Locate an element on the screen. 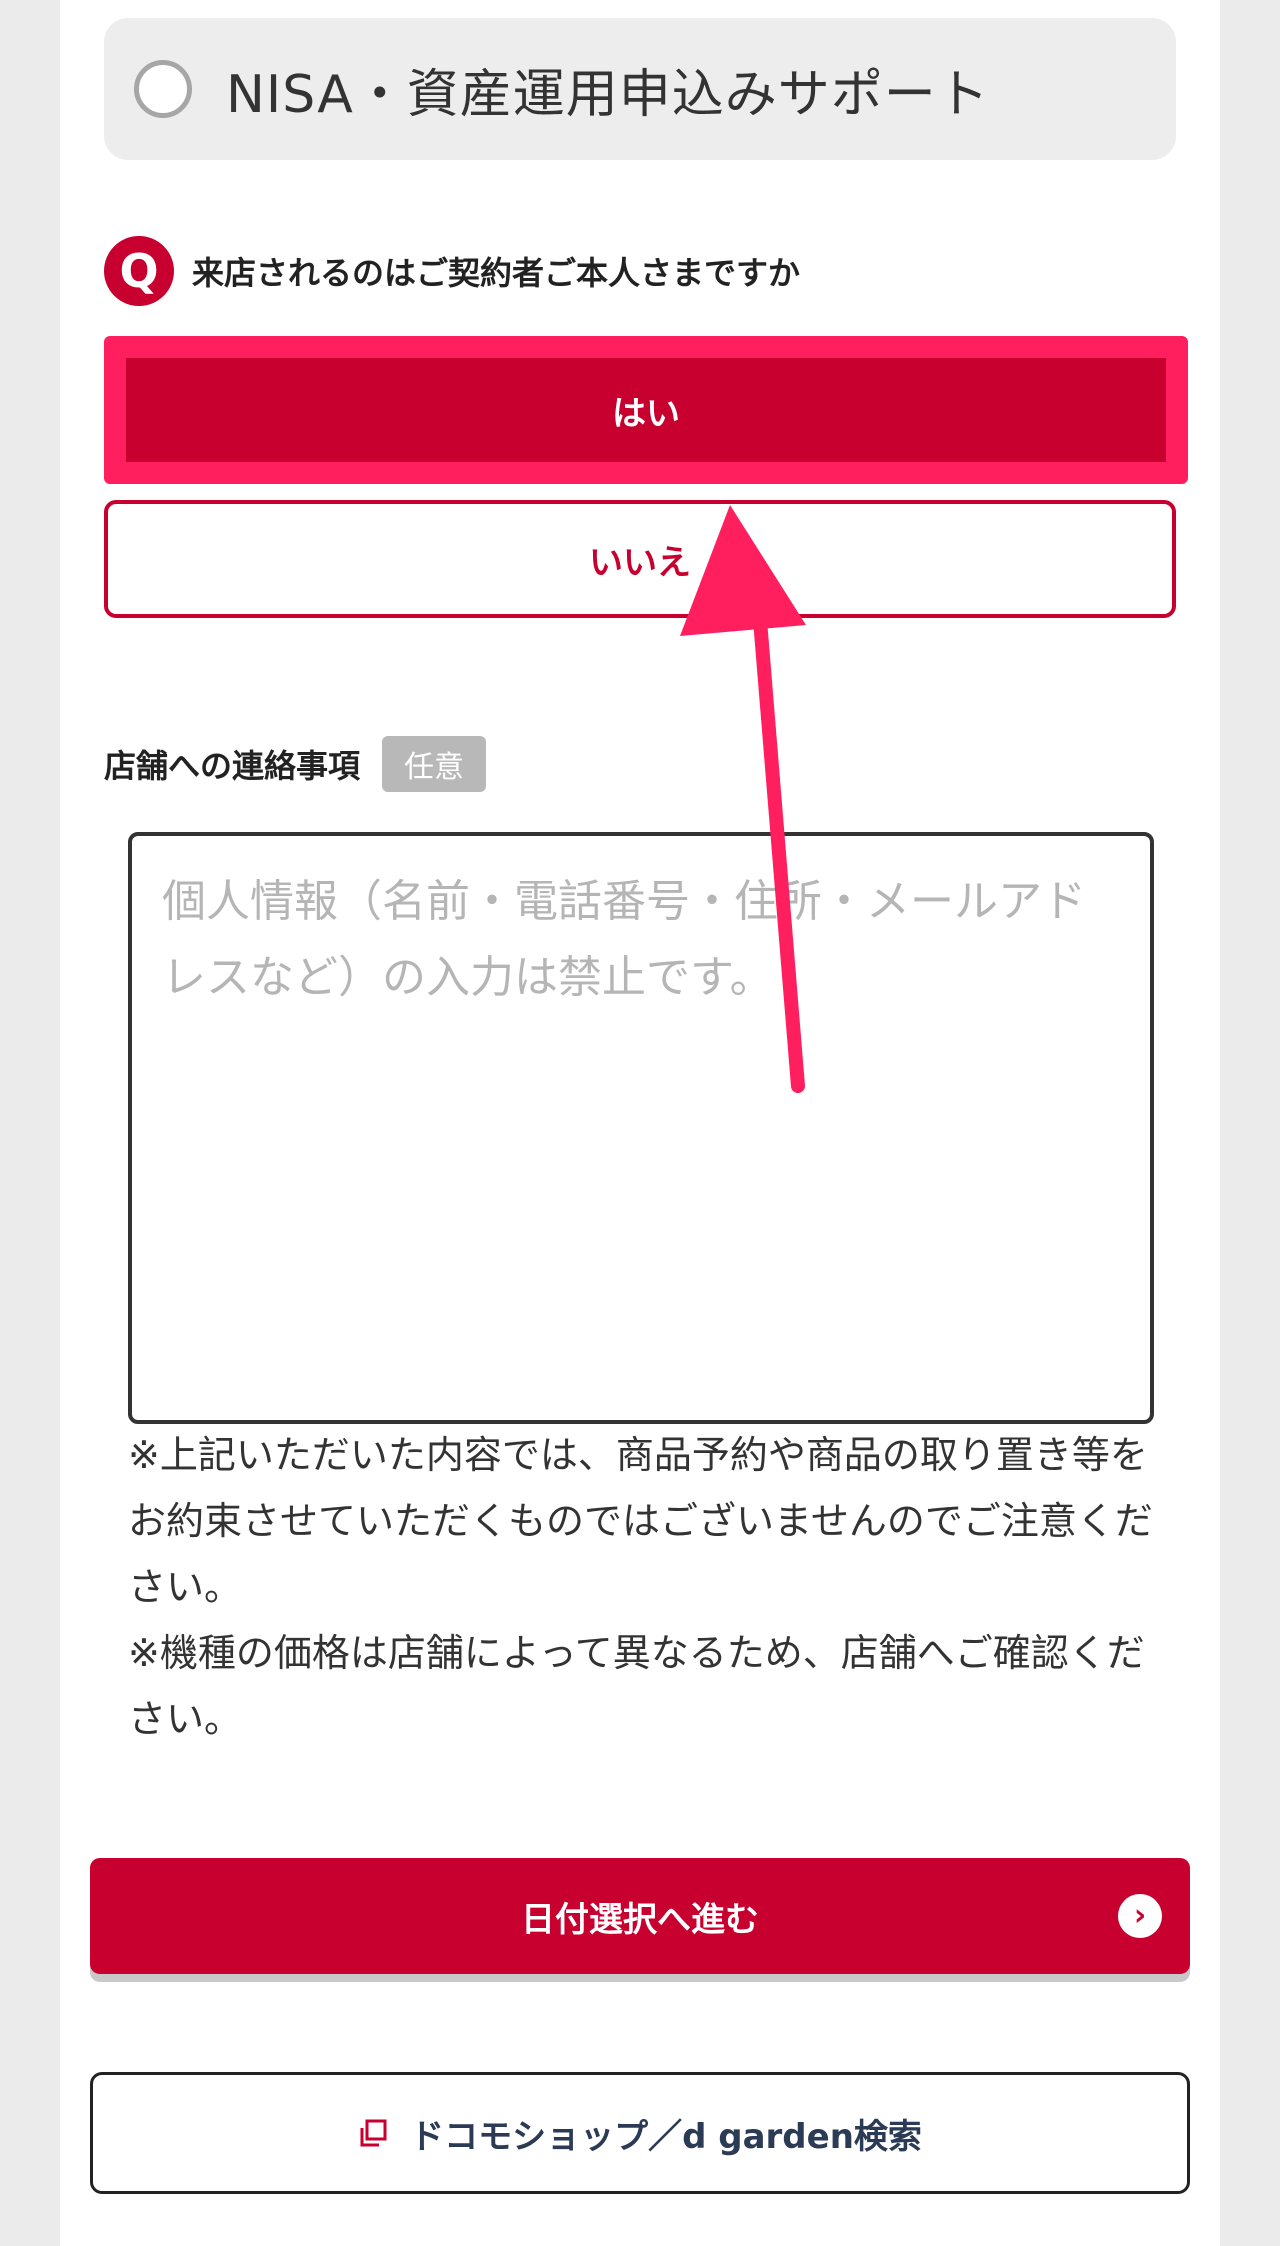 The width and height of the screenshot is (1280, 2246). question-contractor: Q 来店されるのはご契約者ご本人さまですか is located at coordinates (452, 271).